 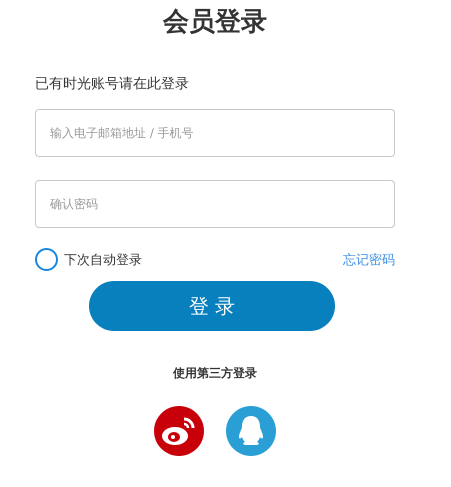 What do you see at coordinates (215, 373) in the screenshot?
I see `third-party-label: 使用第三方登录` at bounding box center [215, 373].